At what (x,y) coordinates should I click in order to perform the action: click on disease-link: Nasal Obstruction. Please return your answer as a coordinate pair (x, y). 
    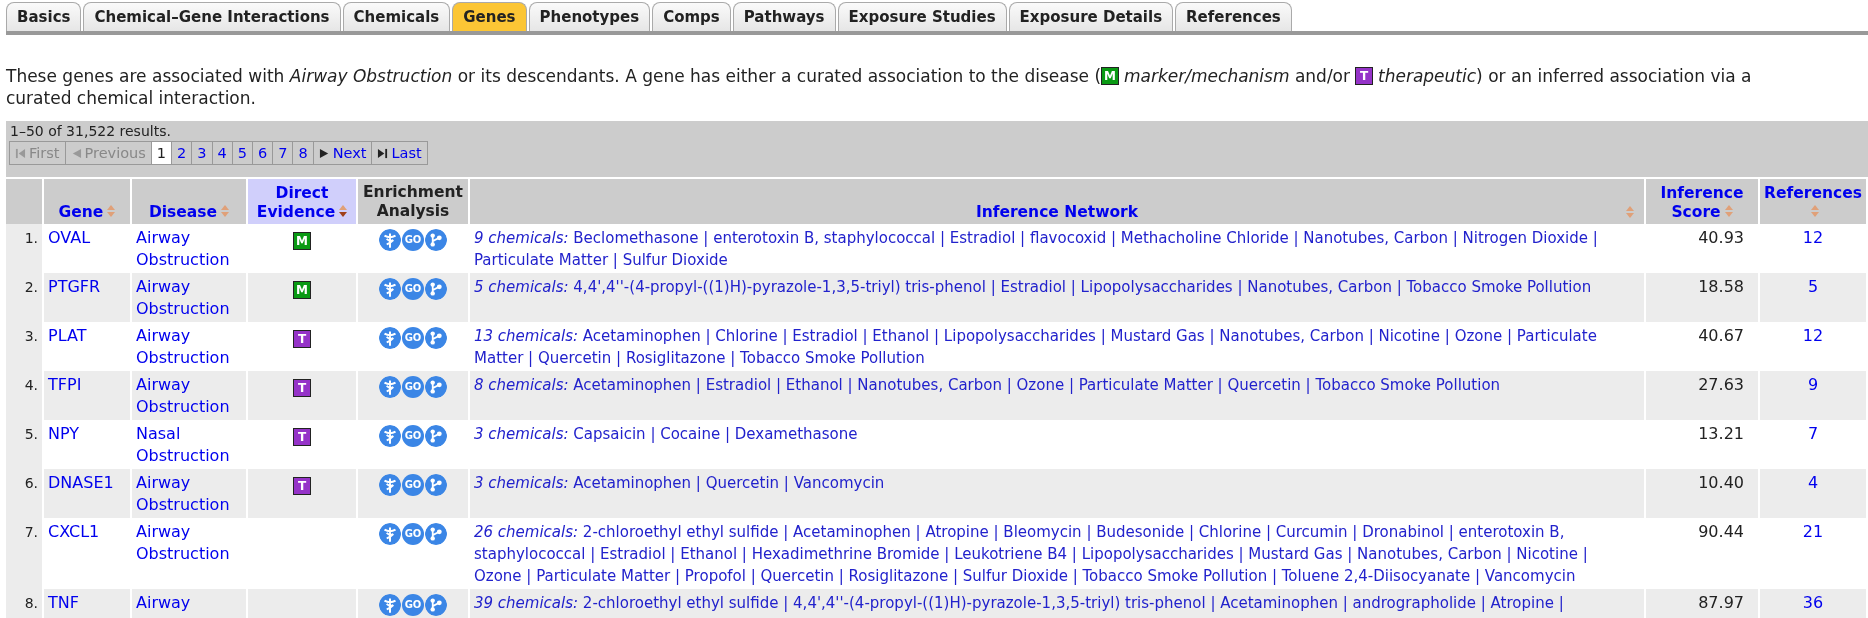
    Looking at the image, I should click on (189, 445).